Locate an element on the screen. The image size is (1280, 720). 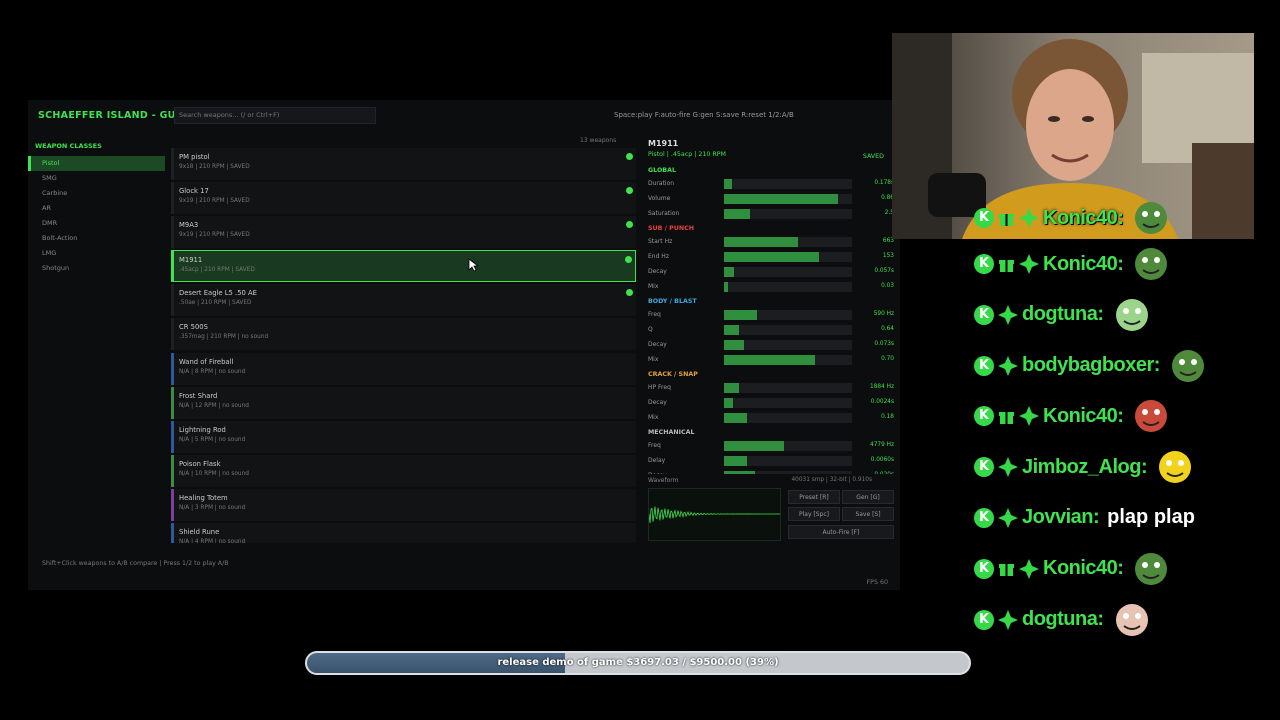
photo-emotes is located at coordinates (1131, 619).